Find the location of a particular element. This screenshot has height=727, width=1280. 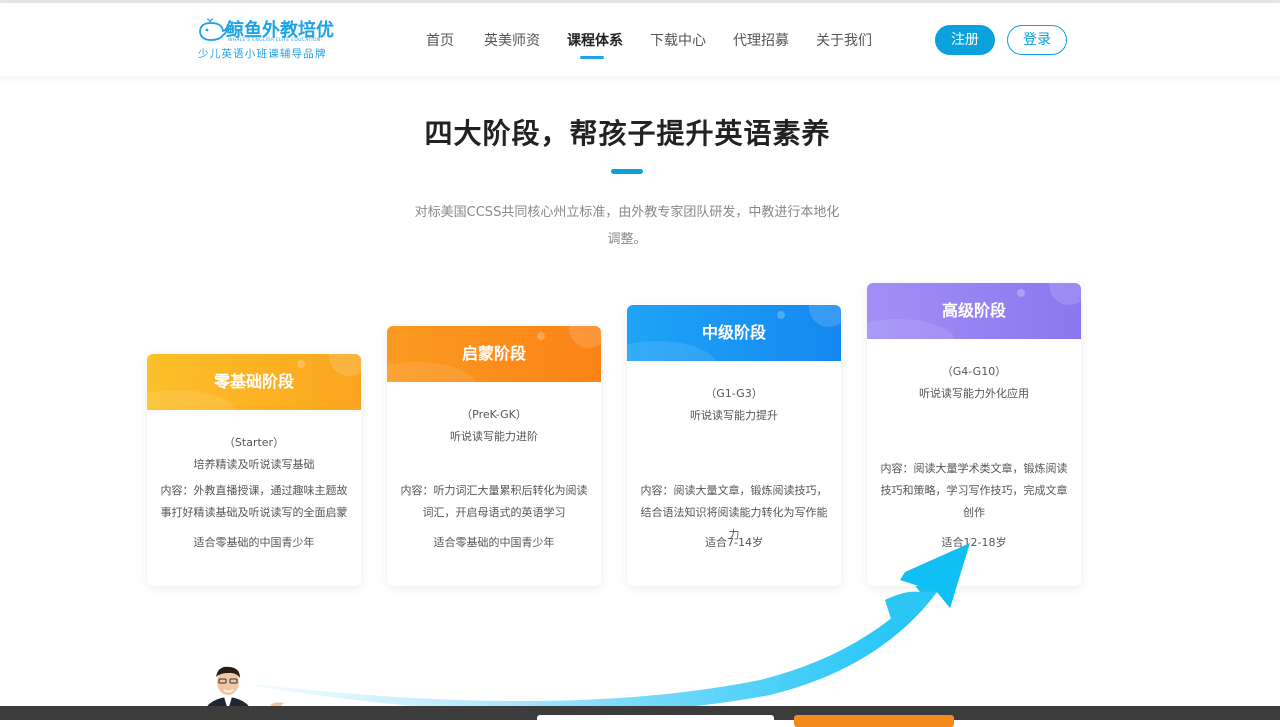

growth-arrow-head-icon is located at coordinates (927, 587).